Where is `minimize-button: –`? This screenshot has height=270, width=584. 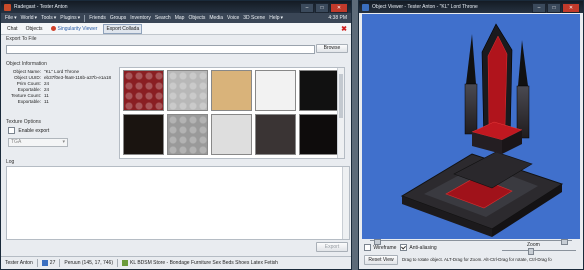 minimize-button: – is located at coordinates (307, 7).